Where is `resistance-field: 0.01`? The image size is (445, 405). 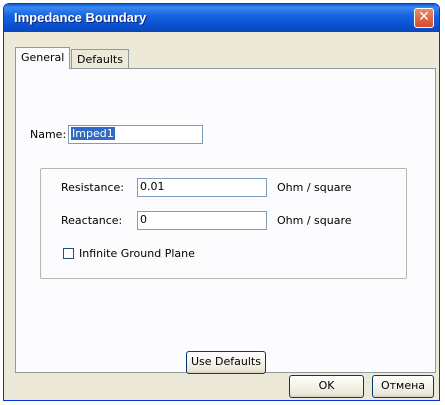 resistance-field: 0.01 is located at coordinates (202, 187).